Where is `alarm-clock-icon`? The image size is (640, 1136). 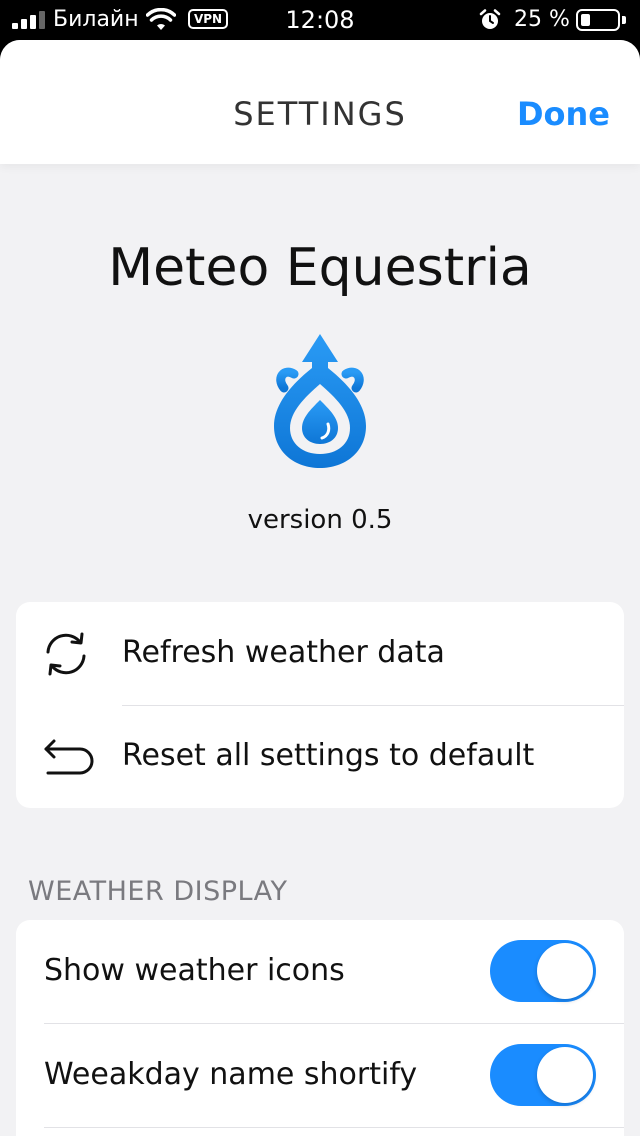 alarm-clock-icon is located at coordinates (490, 19).